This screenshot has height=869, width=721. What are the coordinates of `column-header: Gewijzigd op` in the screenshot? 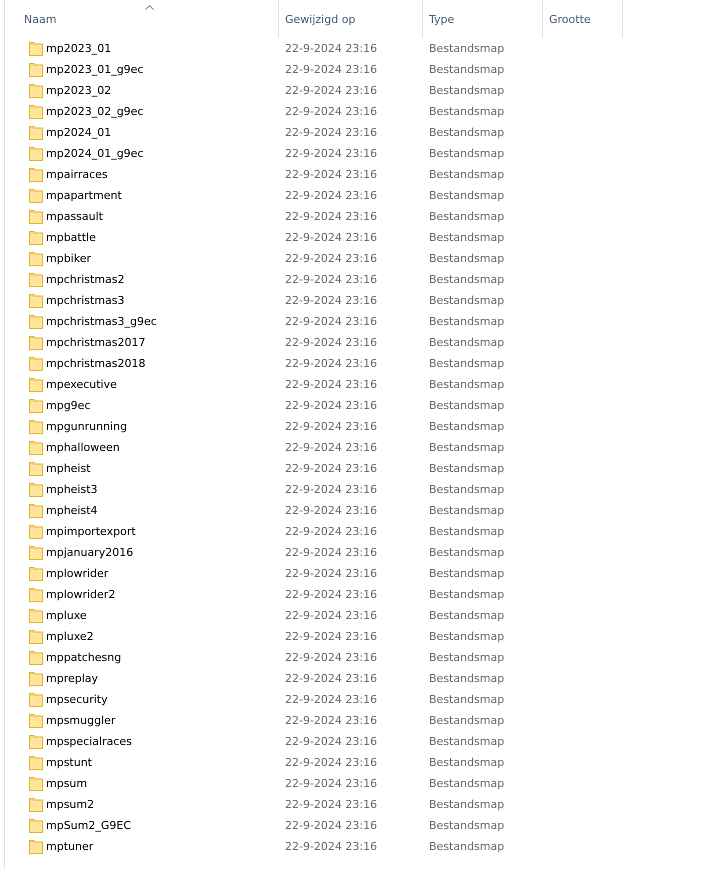 It's located at (351, 19).